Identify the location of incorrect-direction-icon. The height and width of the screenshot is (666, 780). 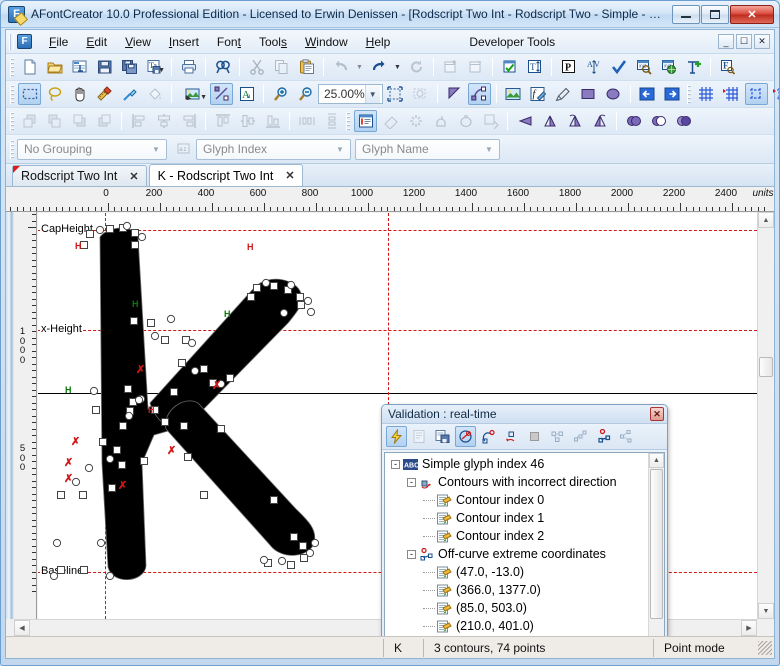
(511, 436).